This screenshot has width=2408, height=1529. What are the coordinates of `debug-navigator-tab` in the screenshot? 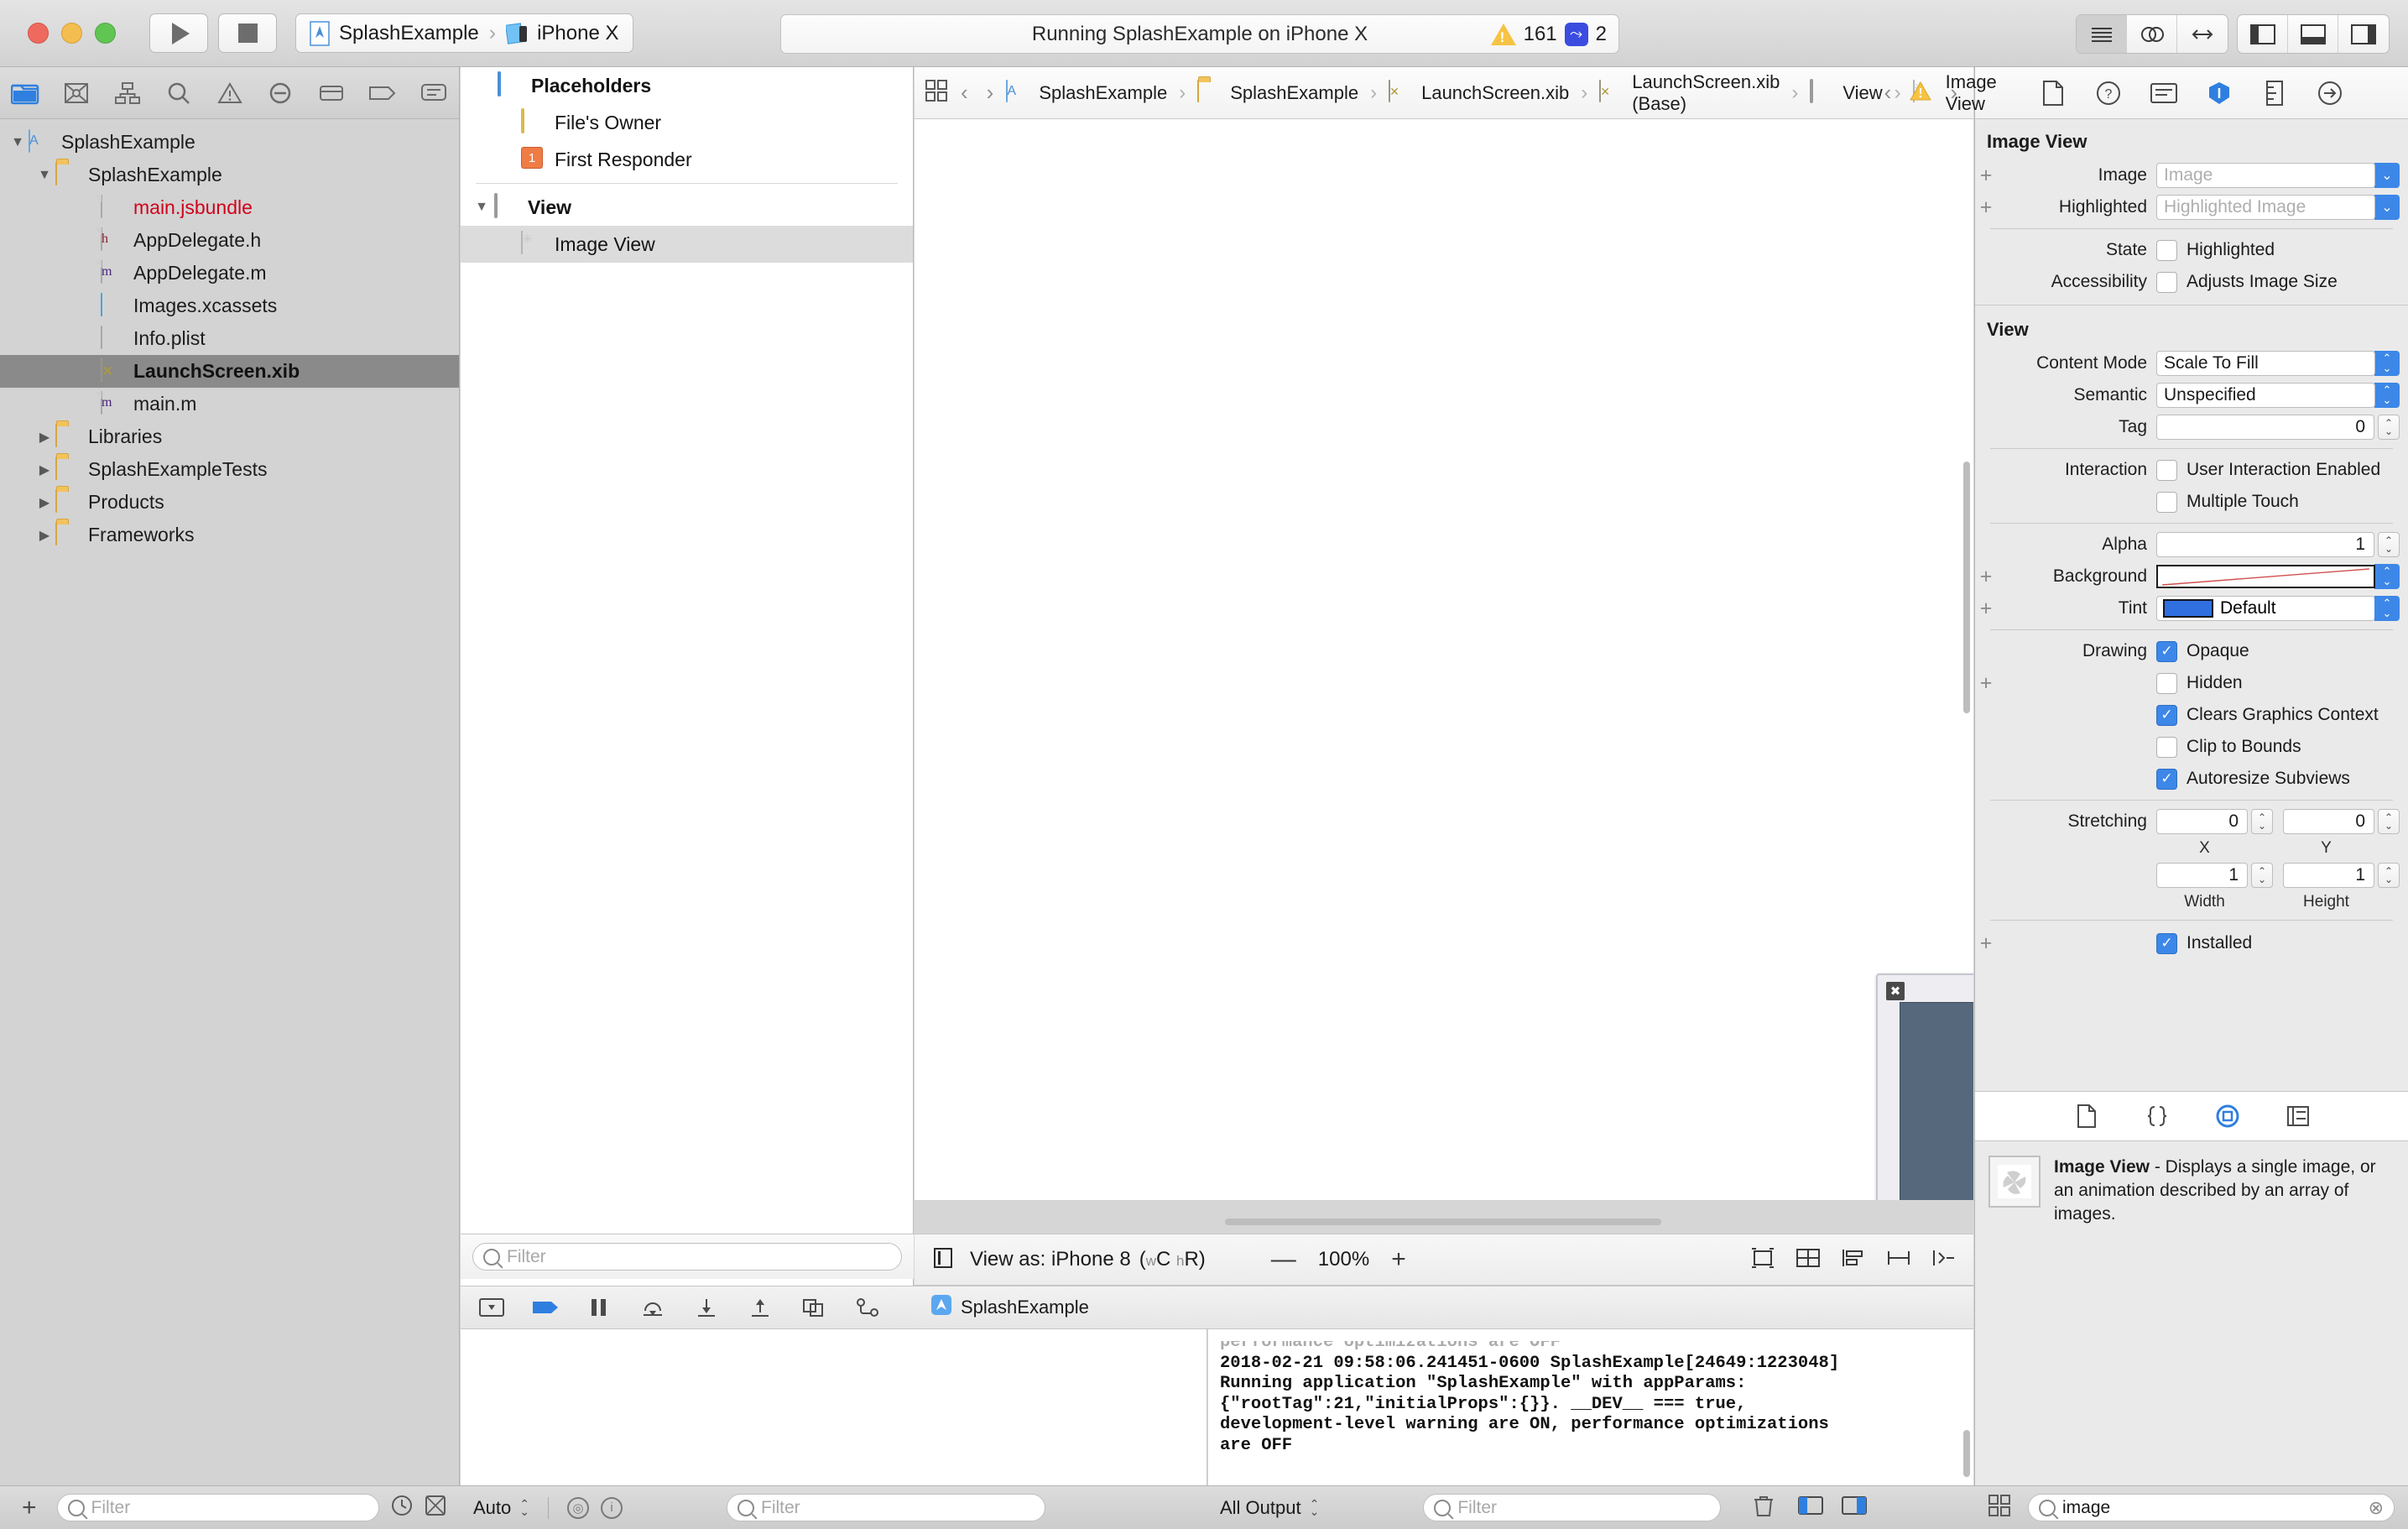 It's located at (331, 93).